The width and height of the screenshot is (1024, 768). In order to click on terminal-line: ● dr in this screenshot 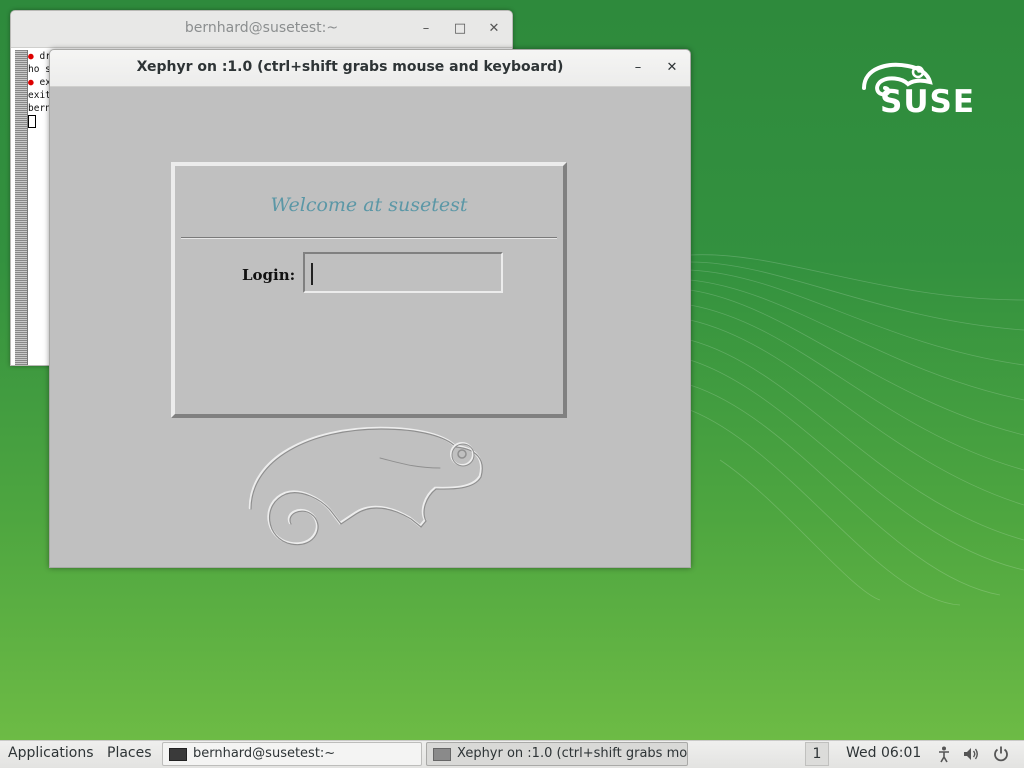, I will do `click(39, 56)`.